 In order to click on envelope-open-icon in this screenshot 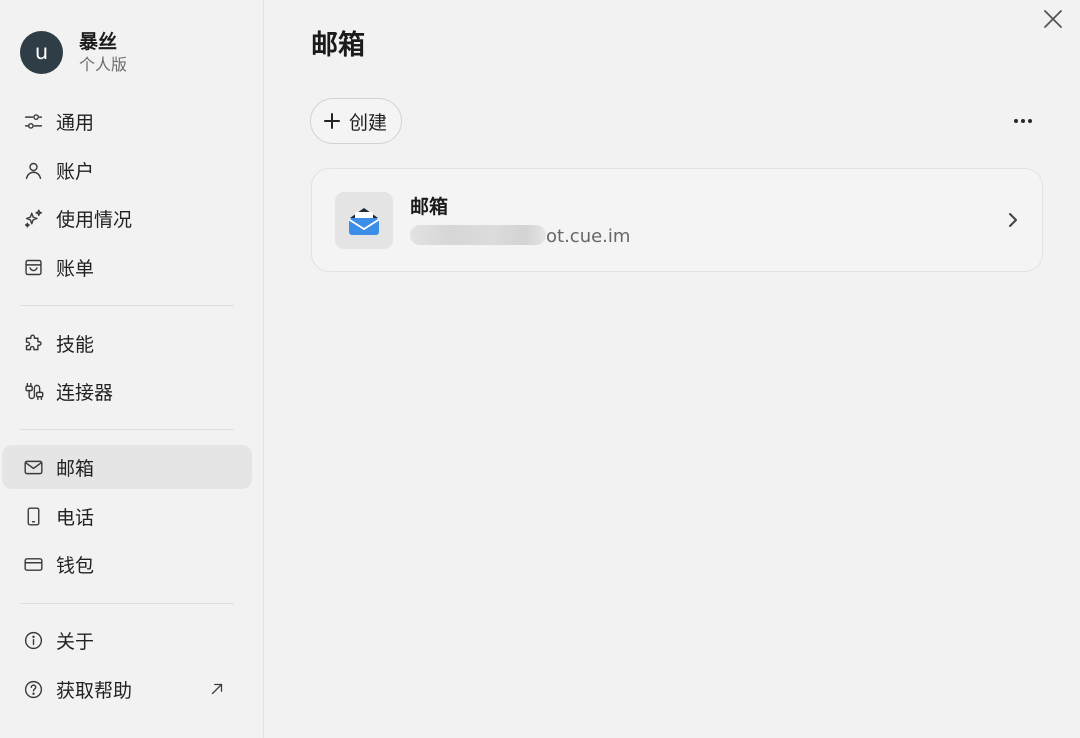, I will do `click(364, 220)`.